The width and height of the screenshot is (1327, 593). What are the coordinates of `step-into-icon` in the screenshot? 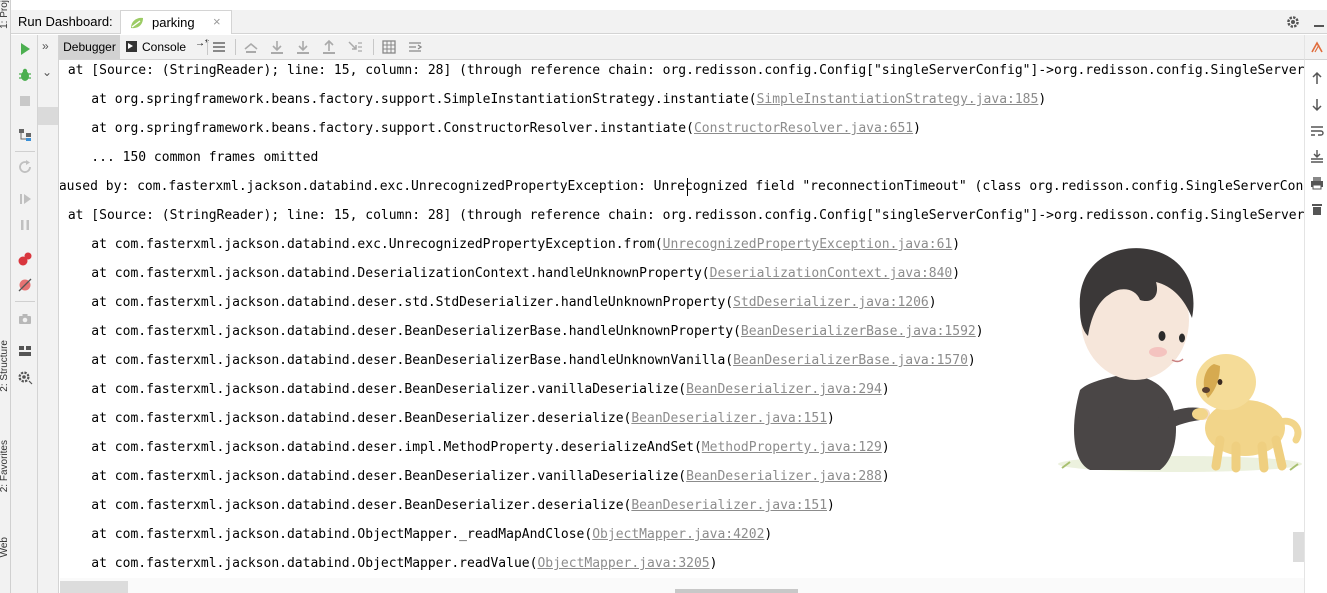 It's located at (303, 47).